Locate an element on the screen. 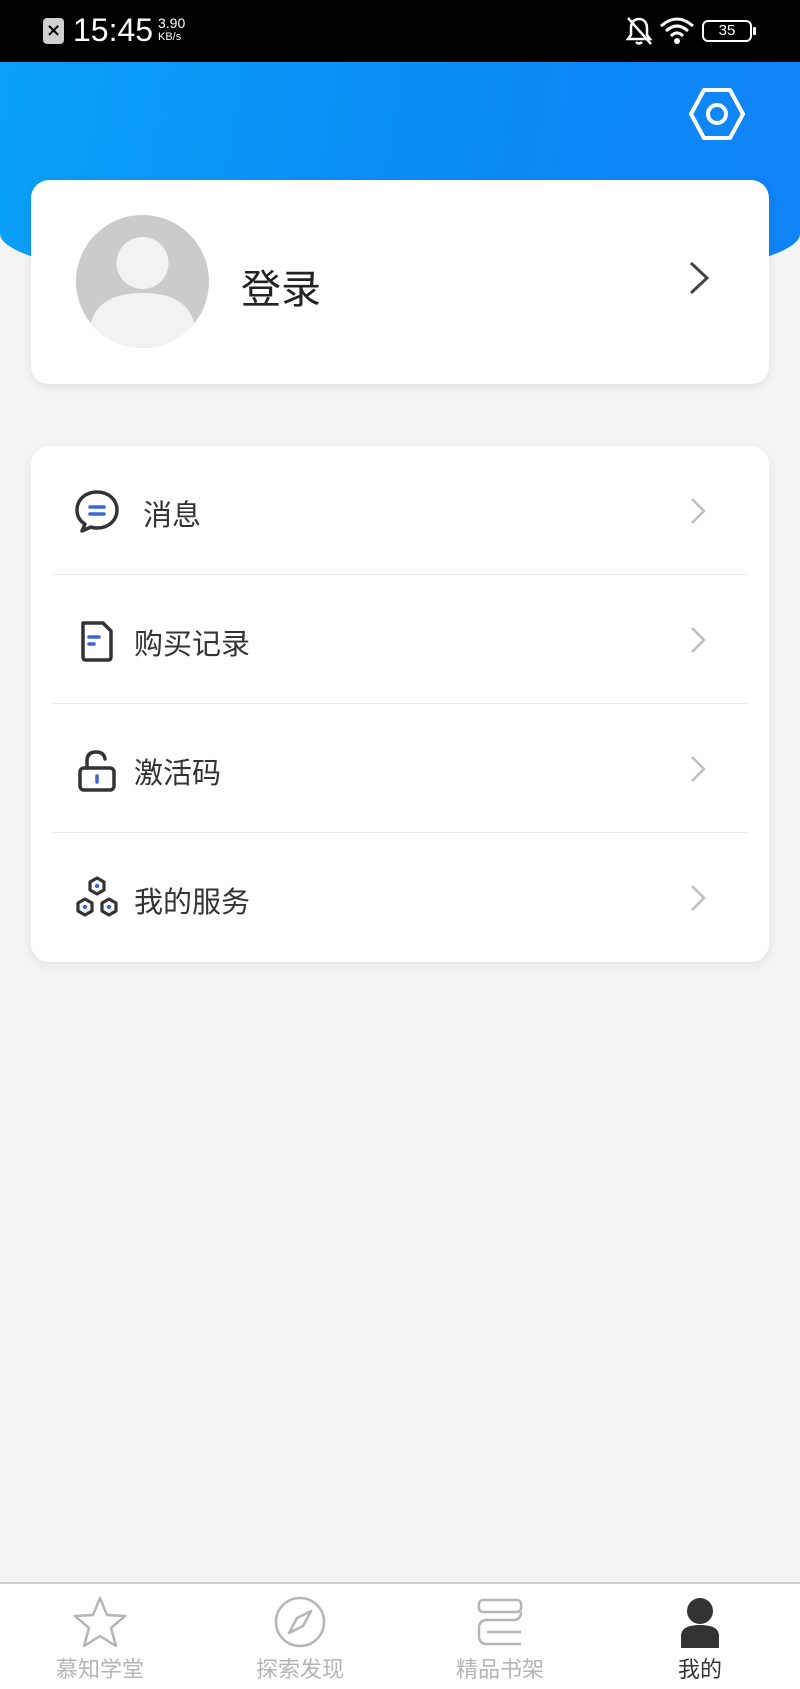  battery-level: 35 is located at coordinates (727, 30).